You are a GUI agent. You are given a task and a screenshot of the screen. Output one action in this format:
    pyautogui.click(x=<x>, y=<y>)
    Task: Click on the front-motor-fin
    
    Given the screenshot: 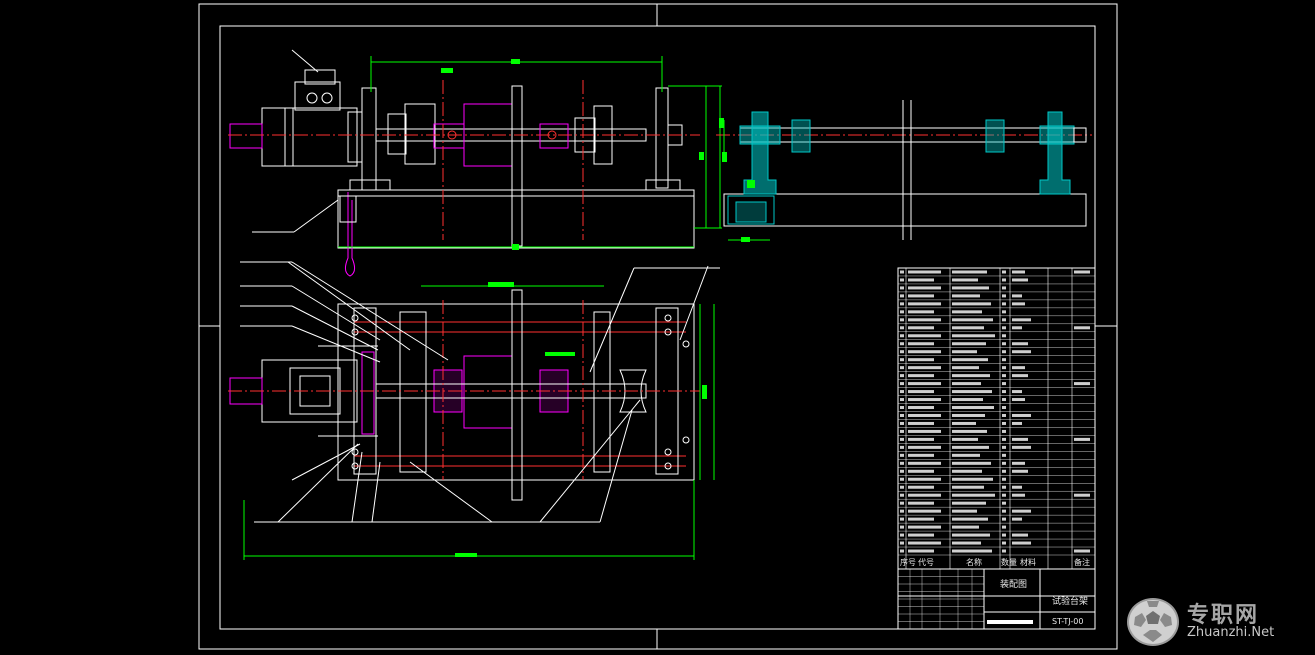 What is the action you would take?
    pyautogui.click(x=289, y=137)
    